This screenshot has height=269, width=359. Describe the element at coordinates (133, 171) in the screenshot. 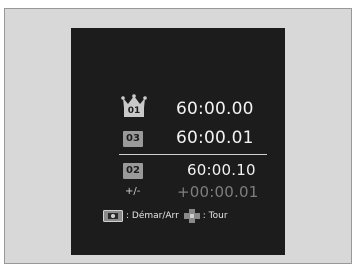

I see `current-lap-badge: 02` at that location.